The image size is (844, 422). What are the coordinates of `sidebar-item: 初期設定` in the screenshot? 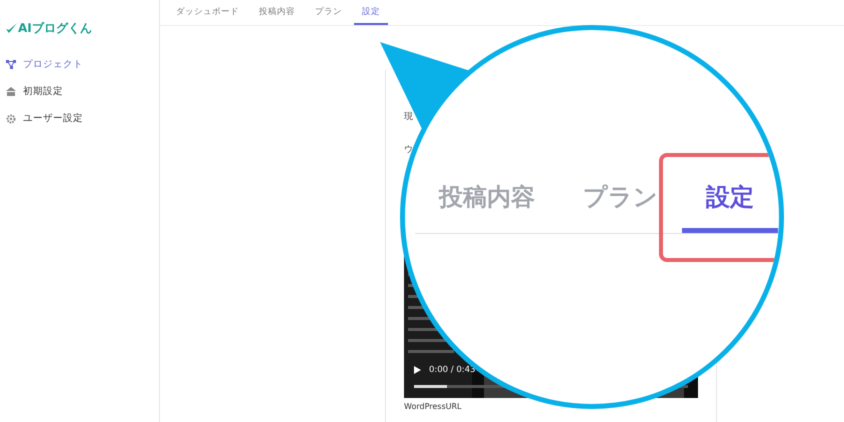 It's located at (82, 91).